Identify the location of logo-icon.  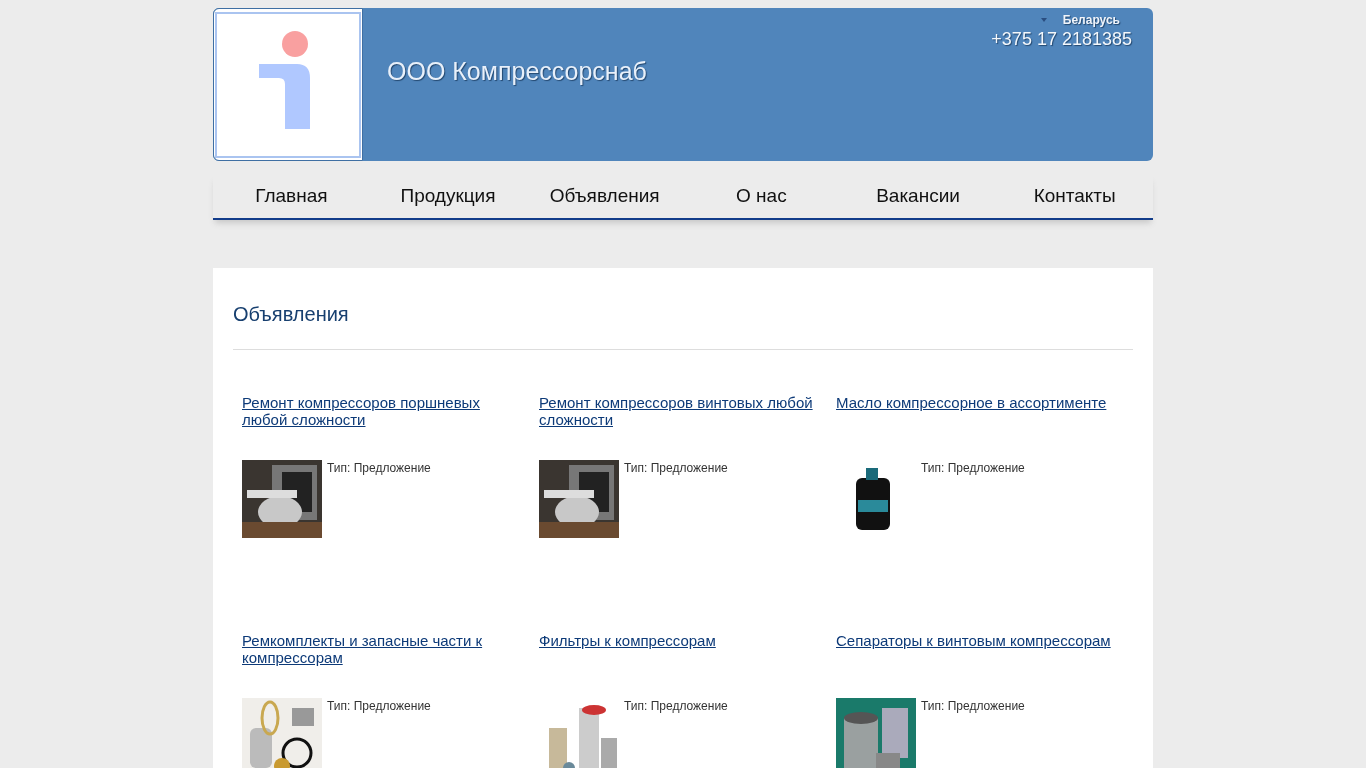
(288, 84).